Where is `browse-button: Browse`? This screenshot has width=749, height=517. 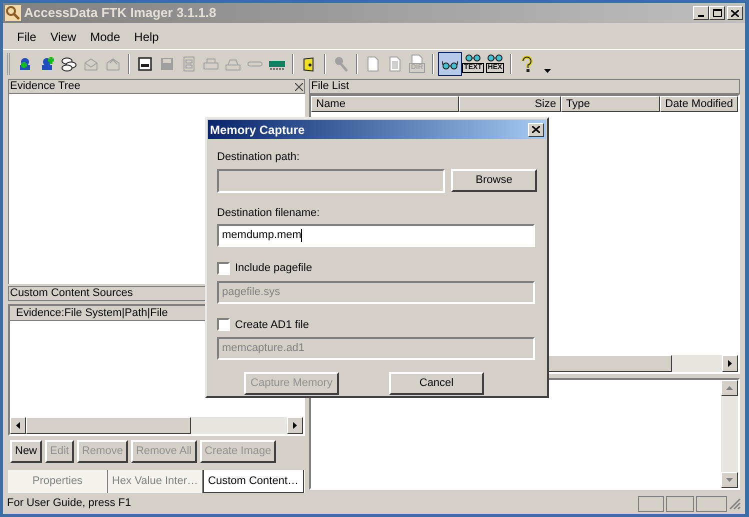 browse-button: Browse is located at coordinates (494, 180).